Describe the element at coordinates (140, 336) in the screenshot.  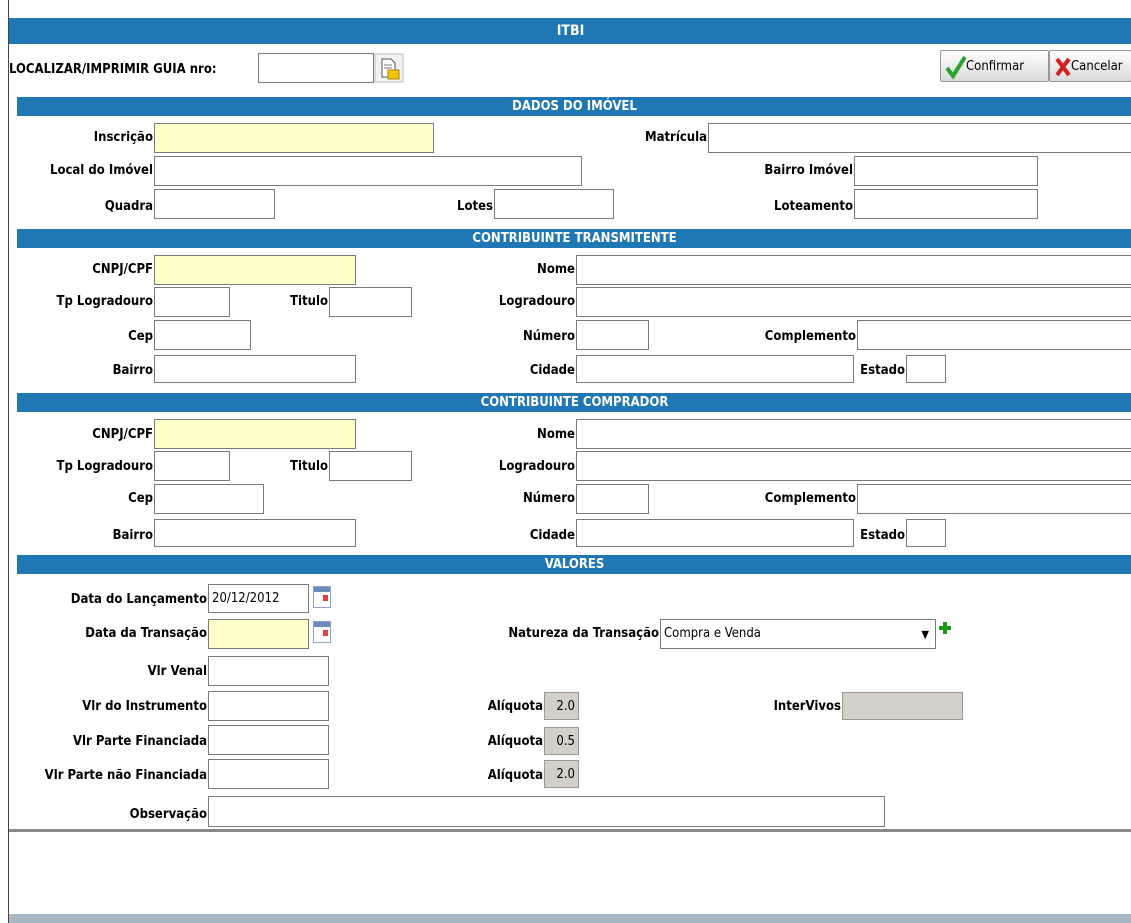
I see `transmitente-cep-label: Cep` at that location.